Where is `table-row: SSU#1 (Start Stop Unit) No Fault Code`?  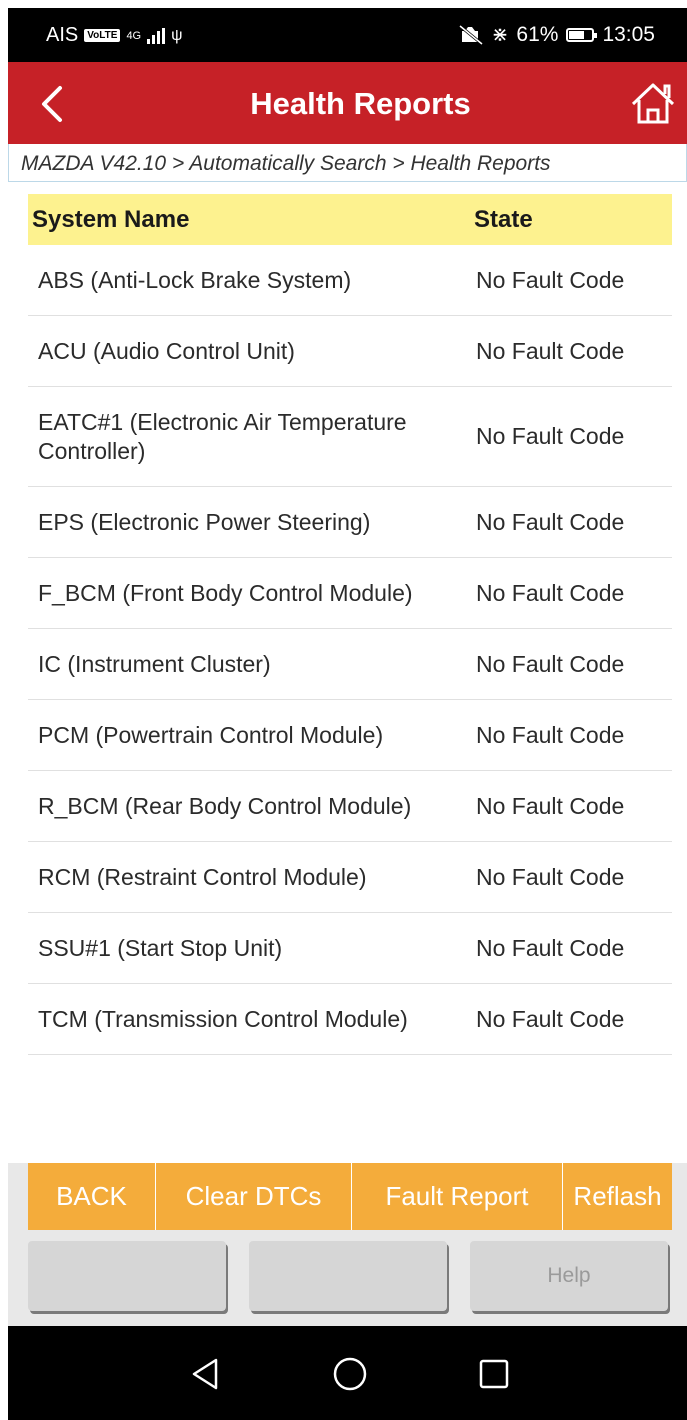
table-row: SSU#1 (Start Stop Unit) No Fault Code is located at coordinates (350, 948).